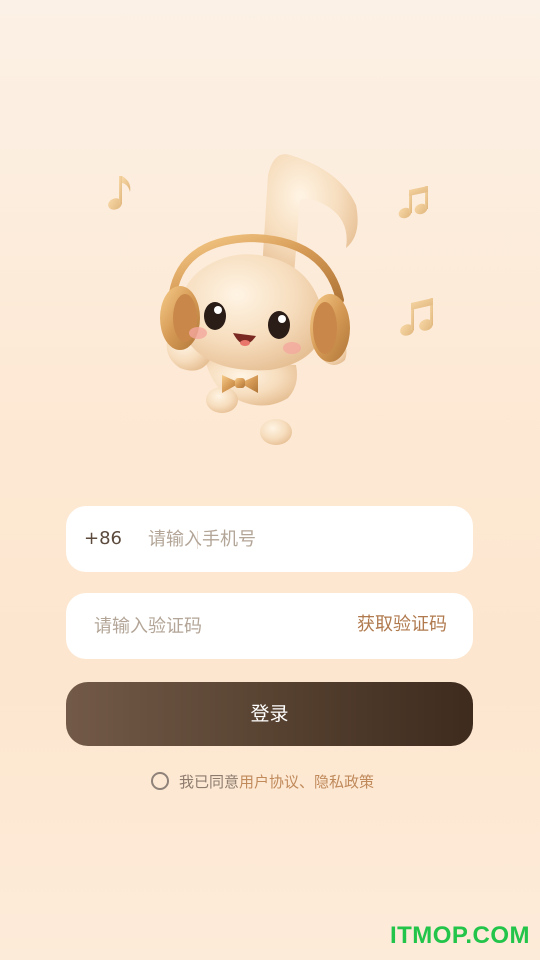  Describe the element at coordinates (344, 781) in the screenshot. I see `privacy-policy-link: 隐私政策` at that location.